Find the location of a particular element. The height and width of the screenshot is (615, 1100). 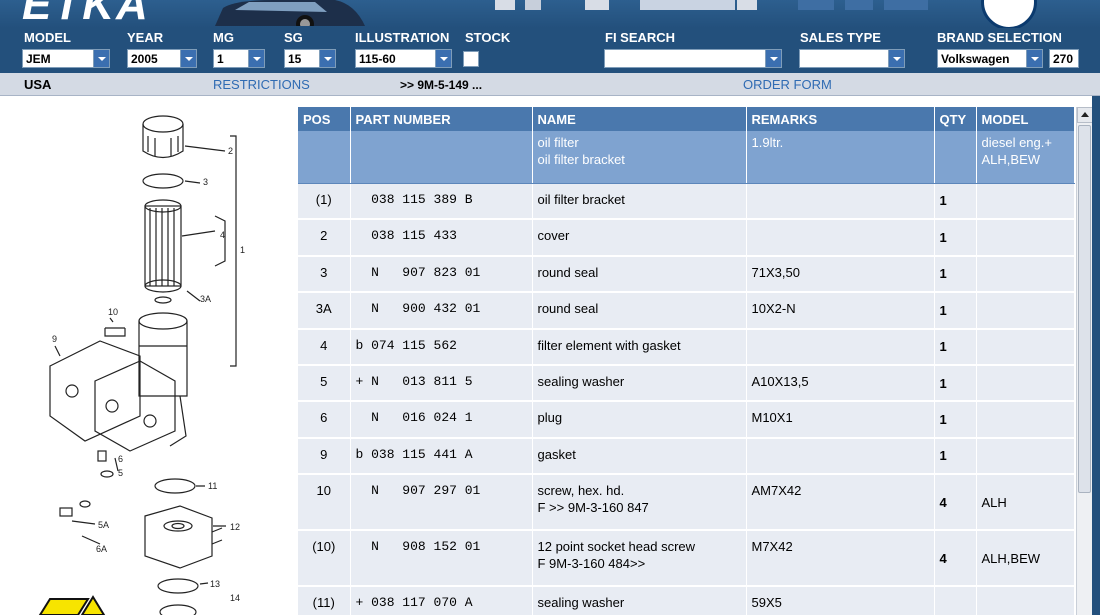

table-row: 3 N 907 823 01 round seal 71X3,50 1 is located at coordinates (686, 274).